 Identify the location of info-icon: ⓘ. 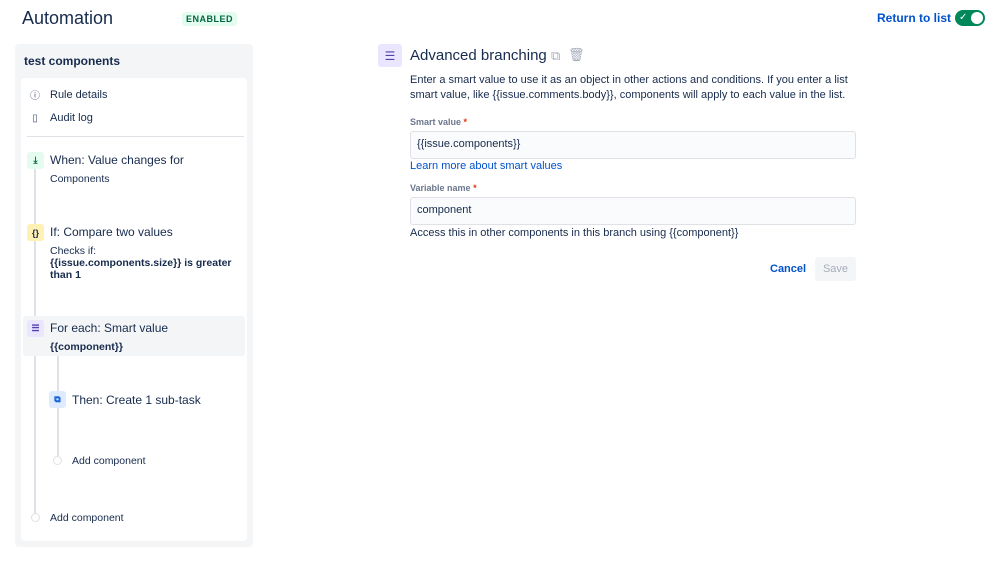
(35, 96).